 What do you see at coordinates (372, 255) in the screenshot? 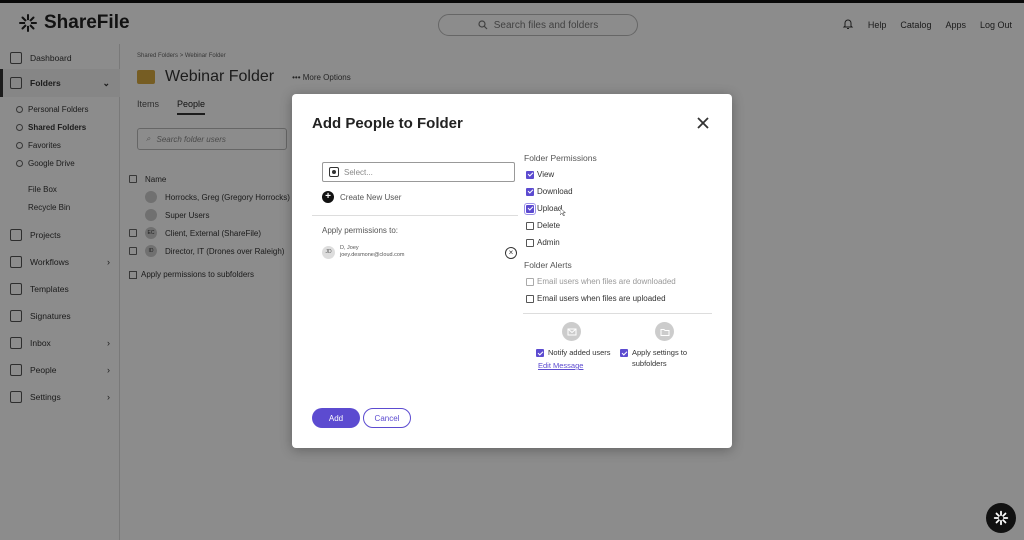
I see `user-email: joey.desmone@cloud.com` at bounding box center [372, 255].